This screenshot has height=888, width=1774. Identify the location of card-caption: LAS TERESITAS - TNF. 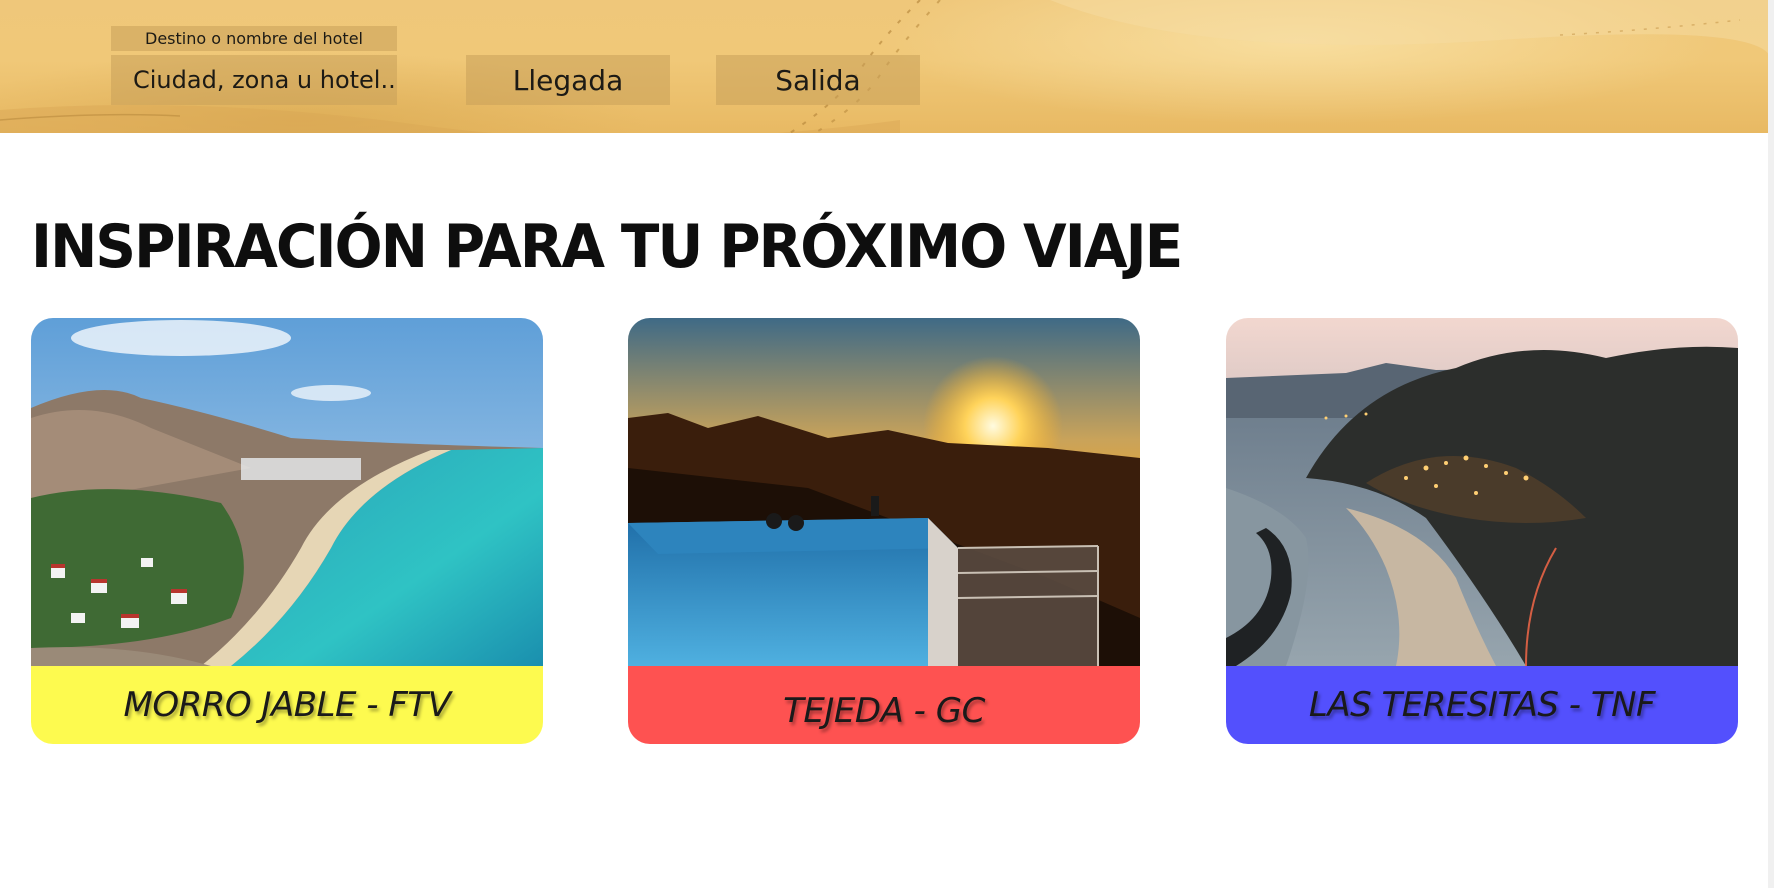
(1482, 705).